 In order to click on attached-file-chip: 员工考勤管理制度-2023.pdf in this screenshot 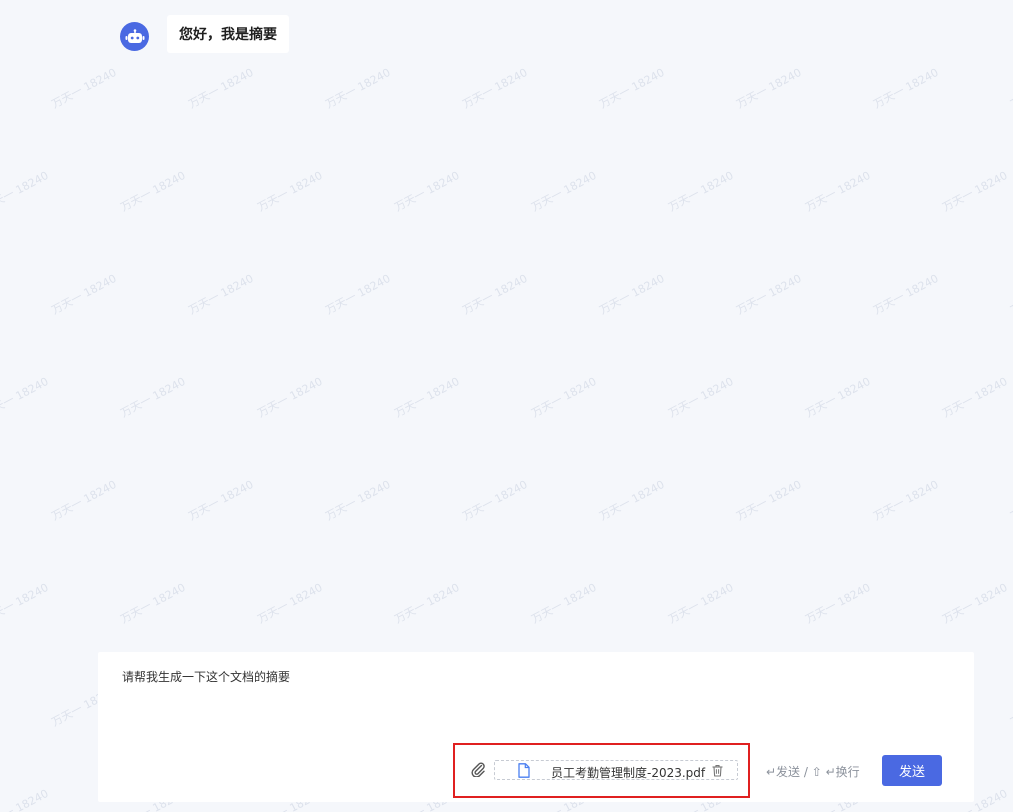, I will do `click(616, 770)`.